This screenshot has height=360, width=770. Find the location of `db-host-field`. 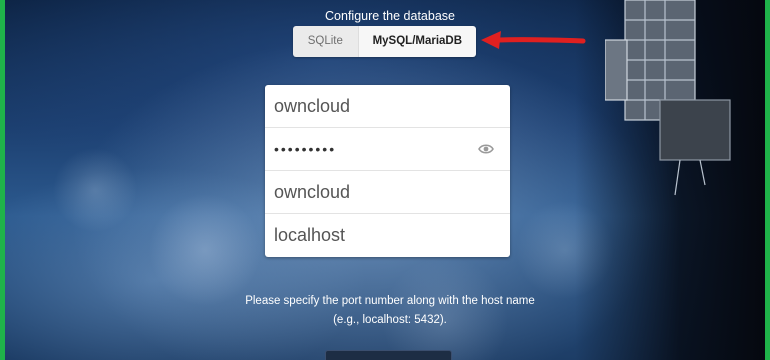

db-host-field is located at coordinates (387, 235).